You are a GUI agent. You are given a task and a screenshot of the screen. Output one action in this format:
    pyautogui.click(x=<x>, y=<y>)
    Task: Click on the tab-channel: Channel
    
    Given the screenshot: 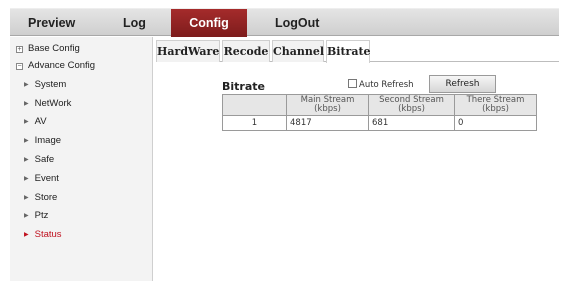 What is the action you would take?
    pyautogui.click(x=298, y=51)
    